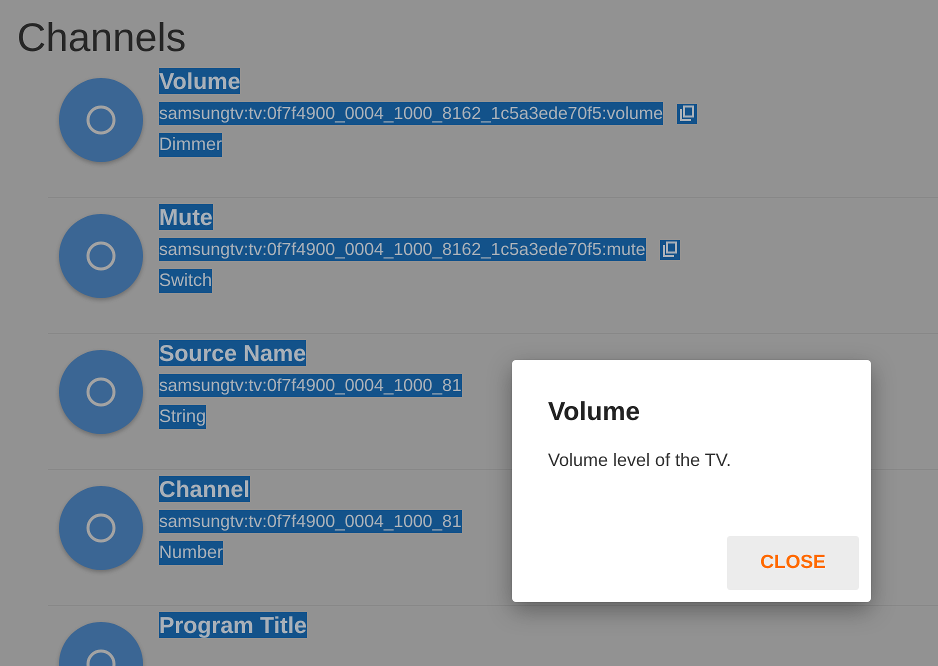 The height and width of the screenshot is (666, 938). Describe the element at coordinates (232, 353) in the screenshot. I see `channel-label: Source Name` at that location.